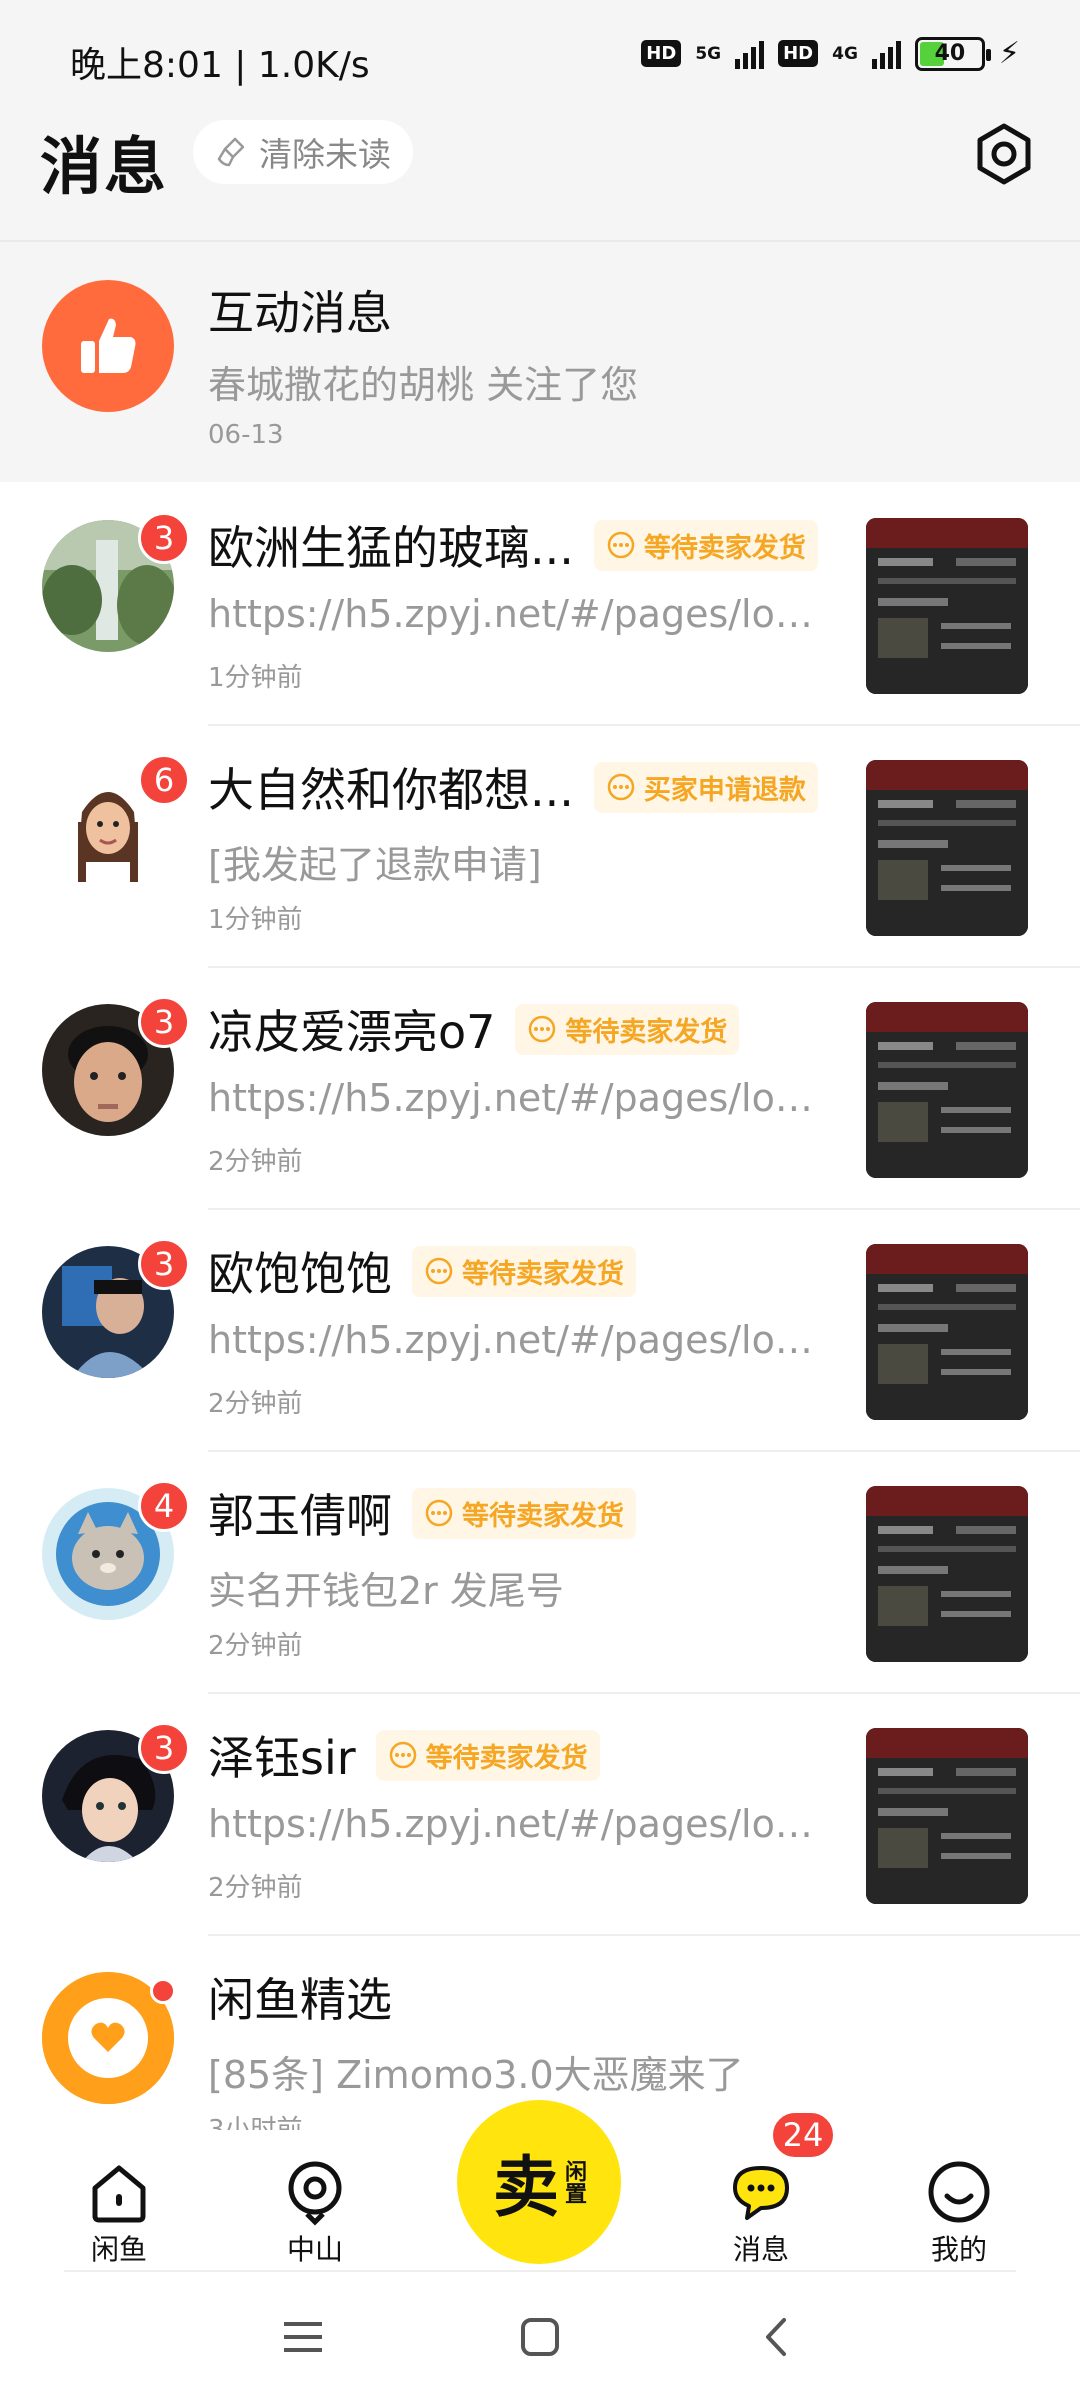 This screenshot has width=1080, height=2400. What do you see at coordinates (708, 53) in the screenshot?
I see `network-5g-label: 5G` at bounding box center [708, 53].